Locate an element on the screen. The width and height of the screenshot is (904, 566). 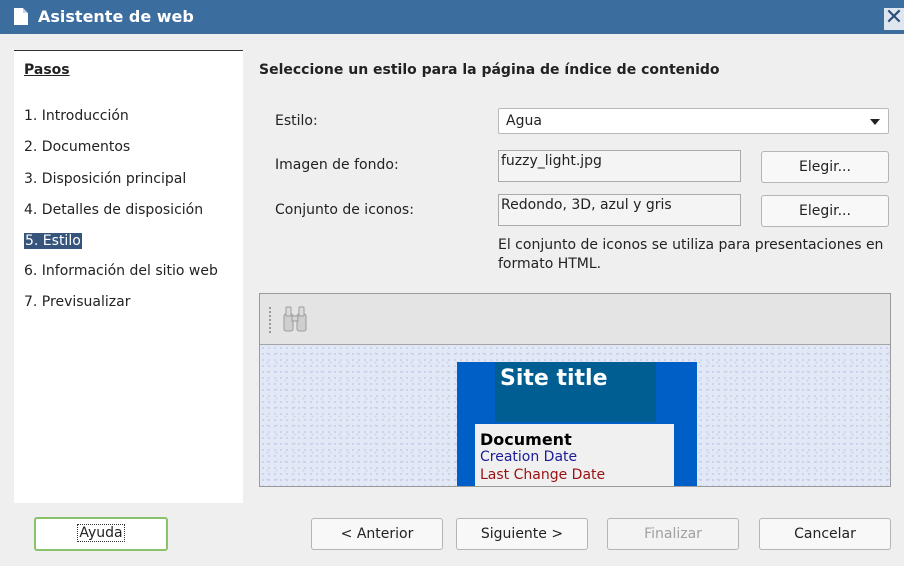
document-icon is located at coordinates (21, 16).